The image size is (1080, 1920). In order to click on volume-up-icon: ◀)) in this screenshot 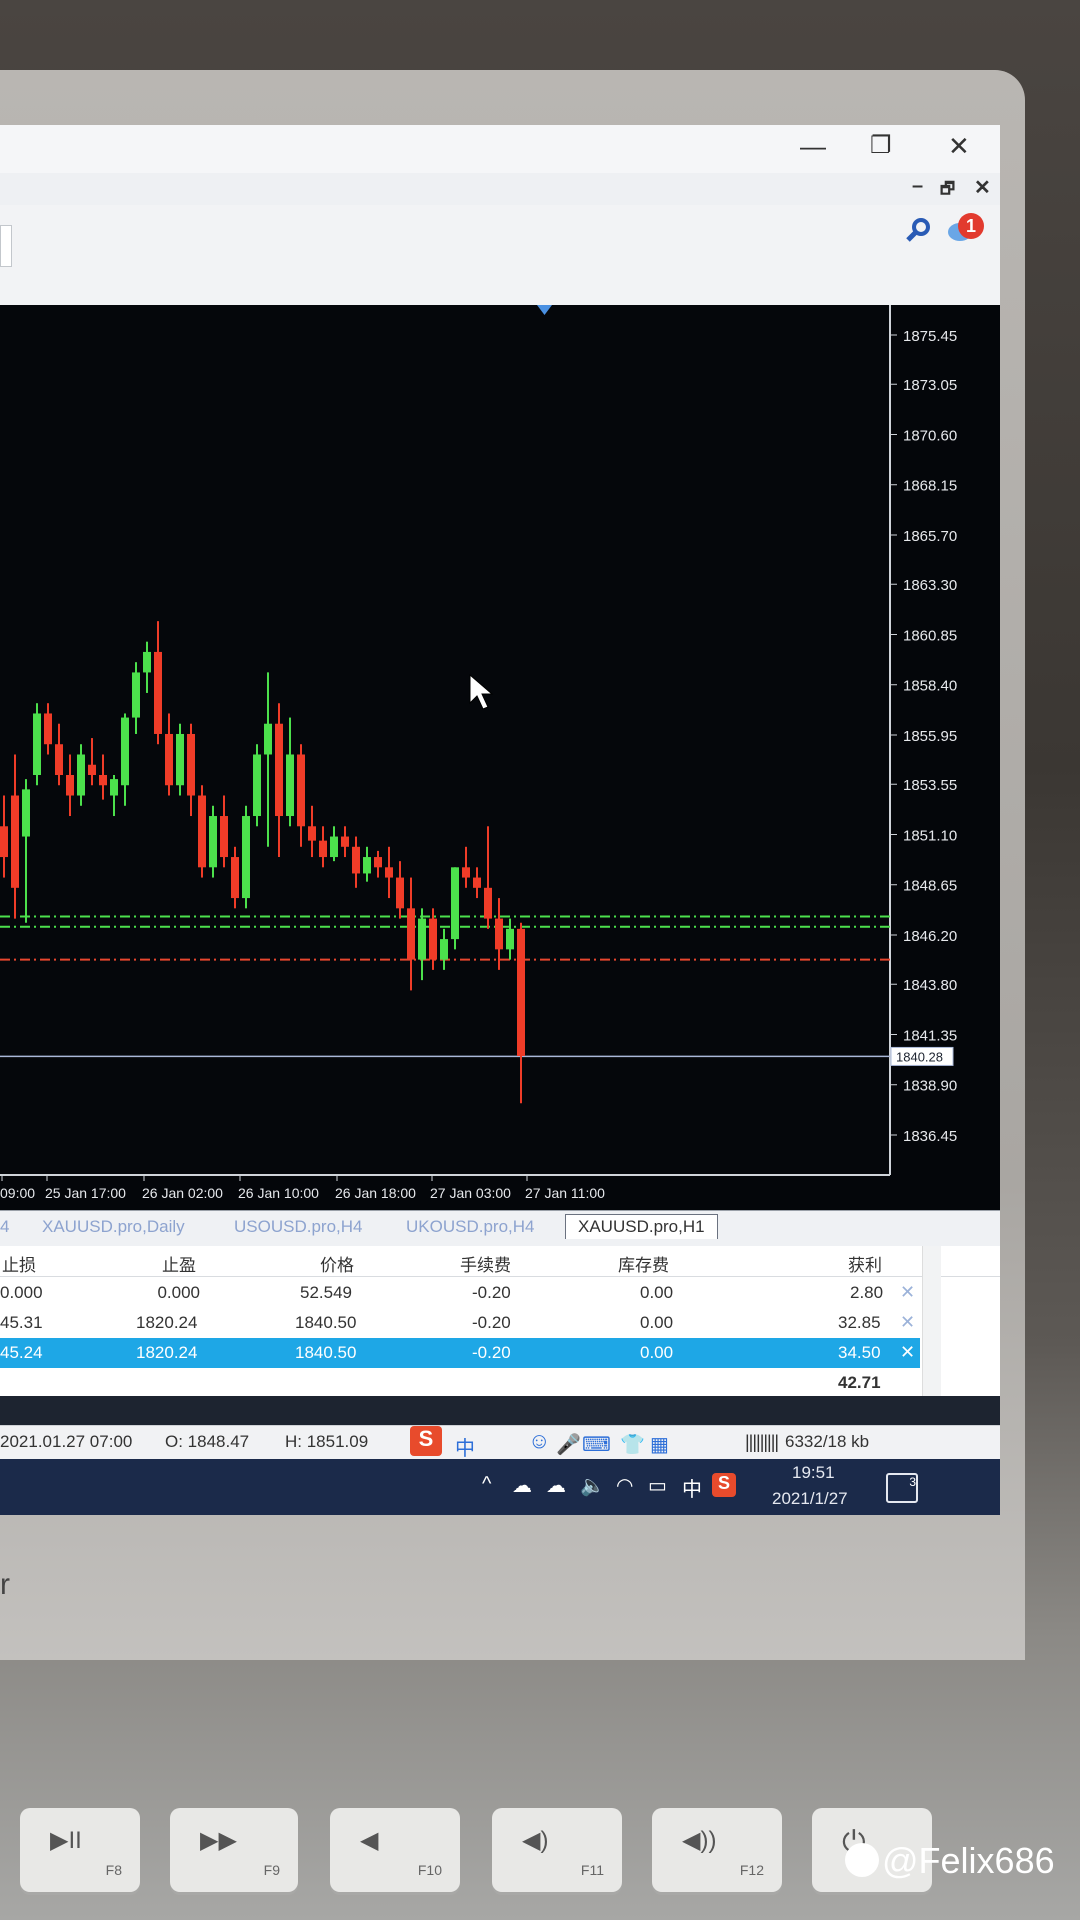, I will do `click(699, 1840)`.